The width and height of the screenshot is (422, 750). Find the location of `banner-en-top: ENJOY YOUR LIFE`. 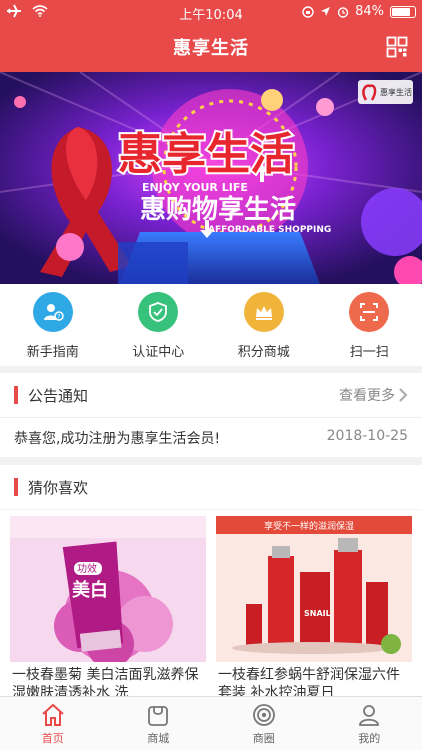

banner-en-top: ENJOY YOUR LIFE is located at coordinates (195, 187).